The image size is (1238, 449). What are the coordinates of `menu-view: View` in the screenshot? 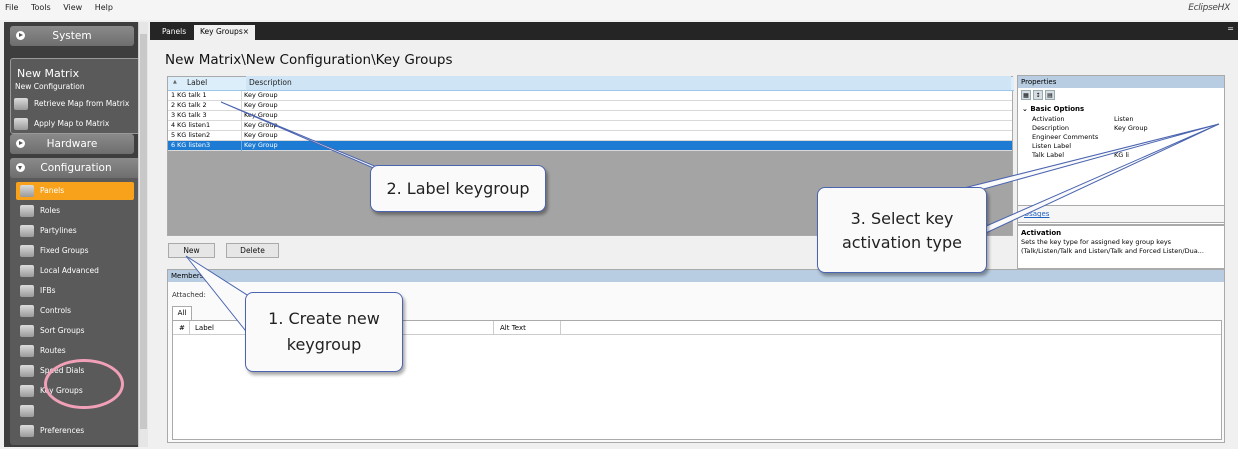 It's located at (72, 6).